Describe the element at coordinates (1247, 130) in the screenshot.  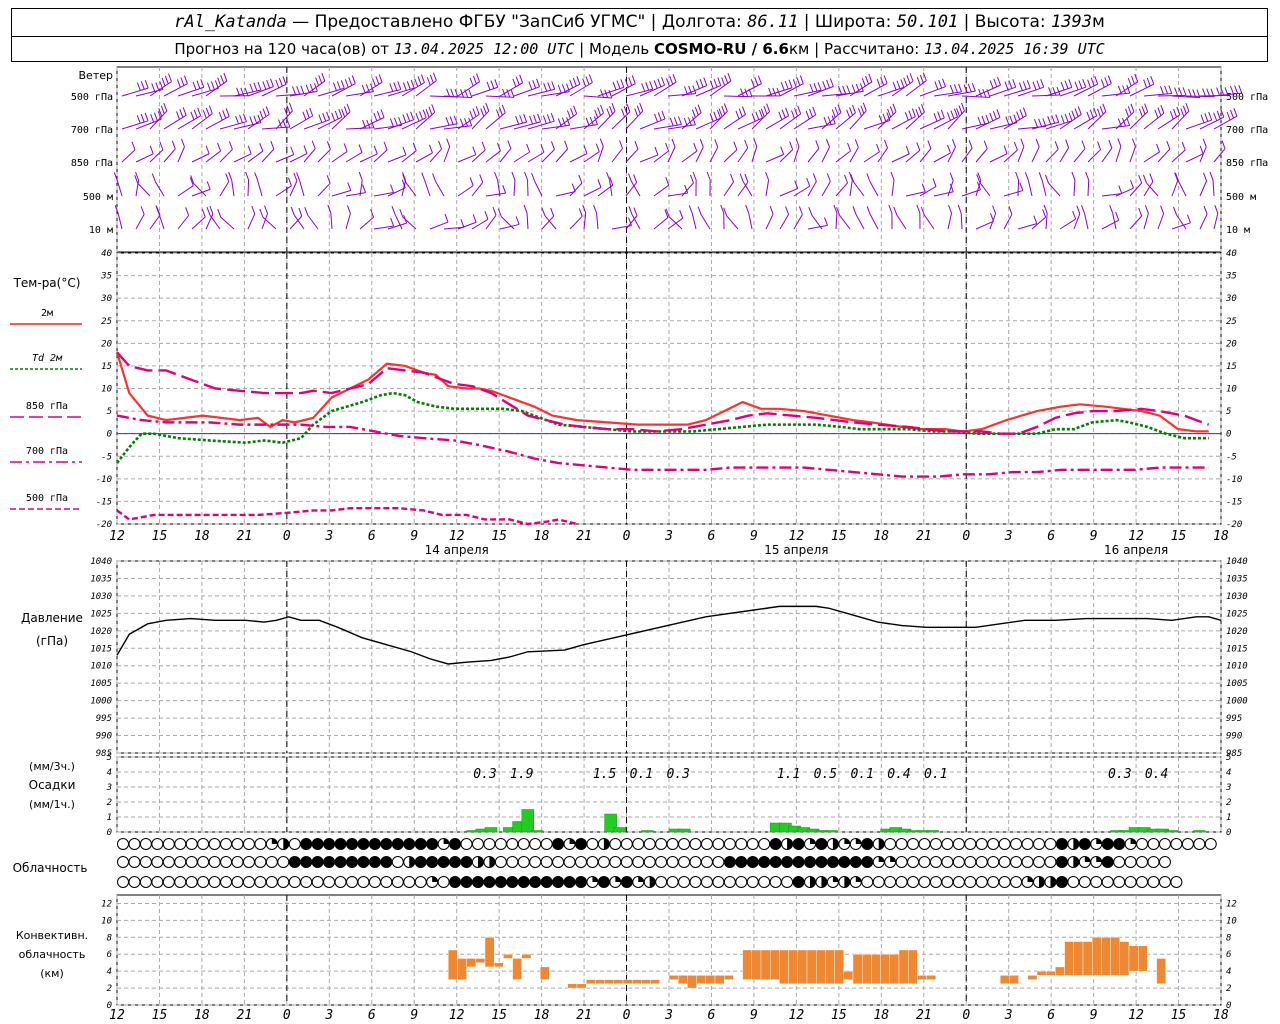
I see `wind-level-label-right: 700 гПа` at that location.